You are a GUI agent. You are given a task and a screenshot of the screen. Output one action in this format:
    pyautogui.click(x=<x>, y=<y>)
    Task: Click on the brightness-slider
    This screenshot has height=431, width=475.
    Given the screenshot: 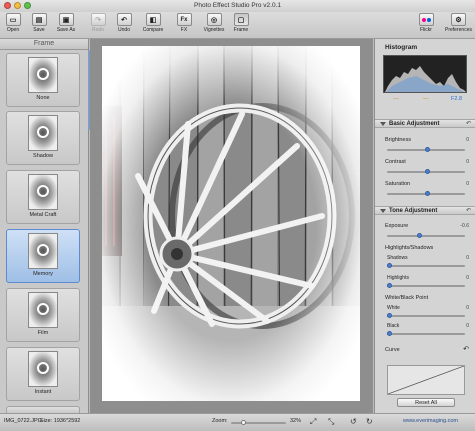 What is the action you would take?
    pyautogui.click(x=426, y=149)
    